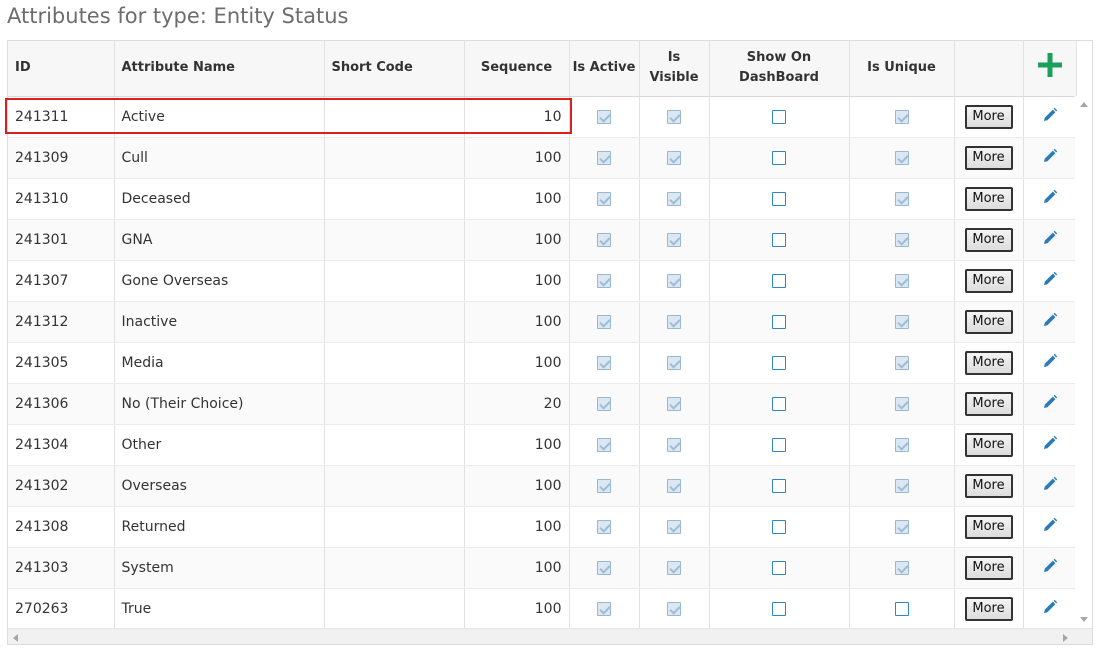  What do you see at coordinates (542, 363) in the screenshot?
I see `table-row: 241305 Media 100 More` at bounding box center [542, 363].